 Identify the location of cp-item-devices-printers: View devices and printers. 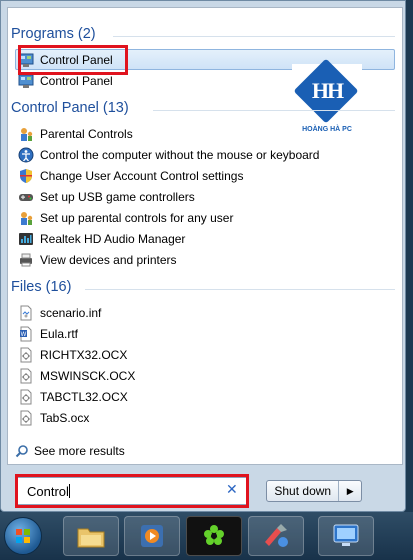
(97, 260).